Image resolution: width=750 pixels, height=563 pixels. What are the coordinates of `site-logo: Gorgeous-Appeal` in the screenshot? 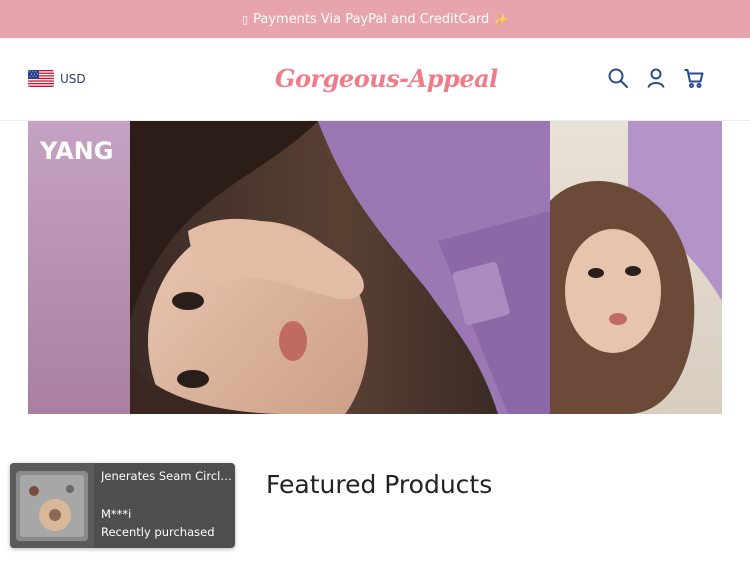 It's located at (386, 81).